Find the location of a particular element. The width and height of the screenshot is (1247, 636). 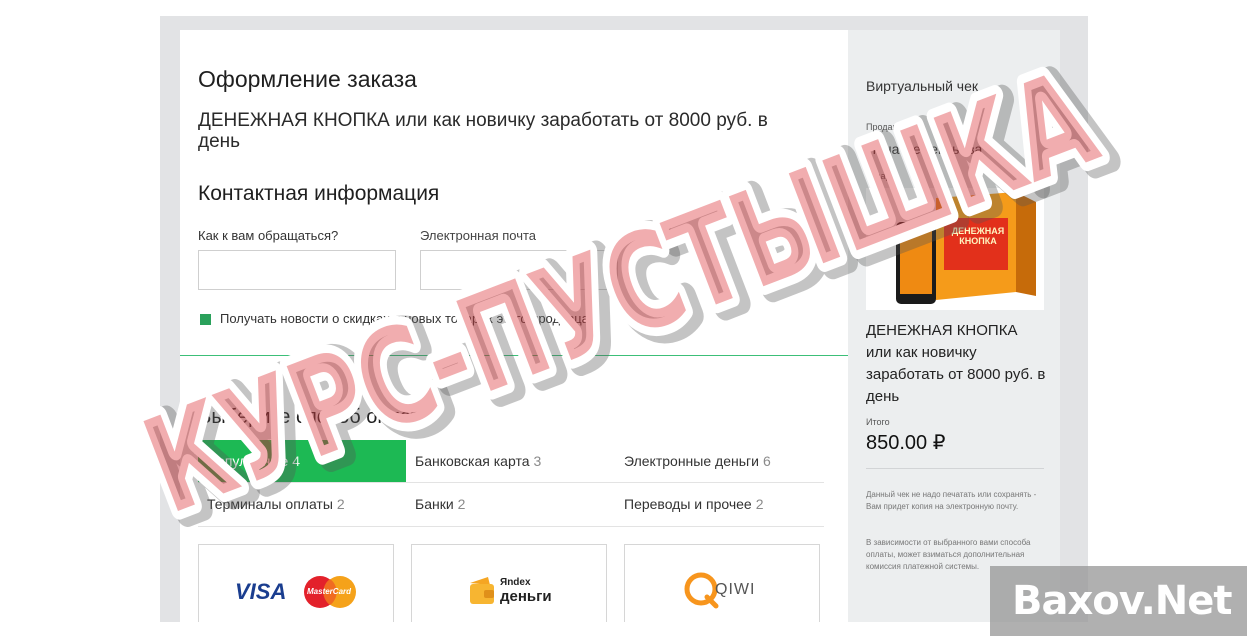

section-divider is located at coordinates (514, 355).